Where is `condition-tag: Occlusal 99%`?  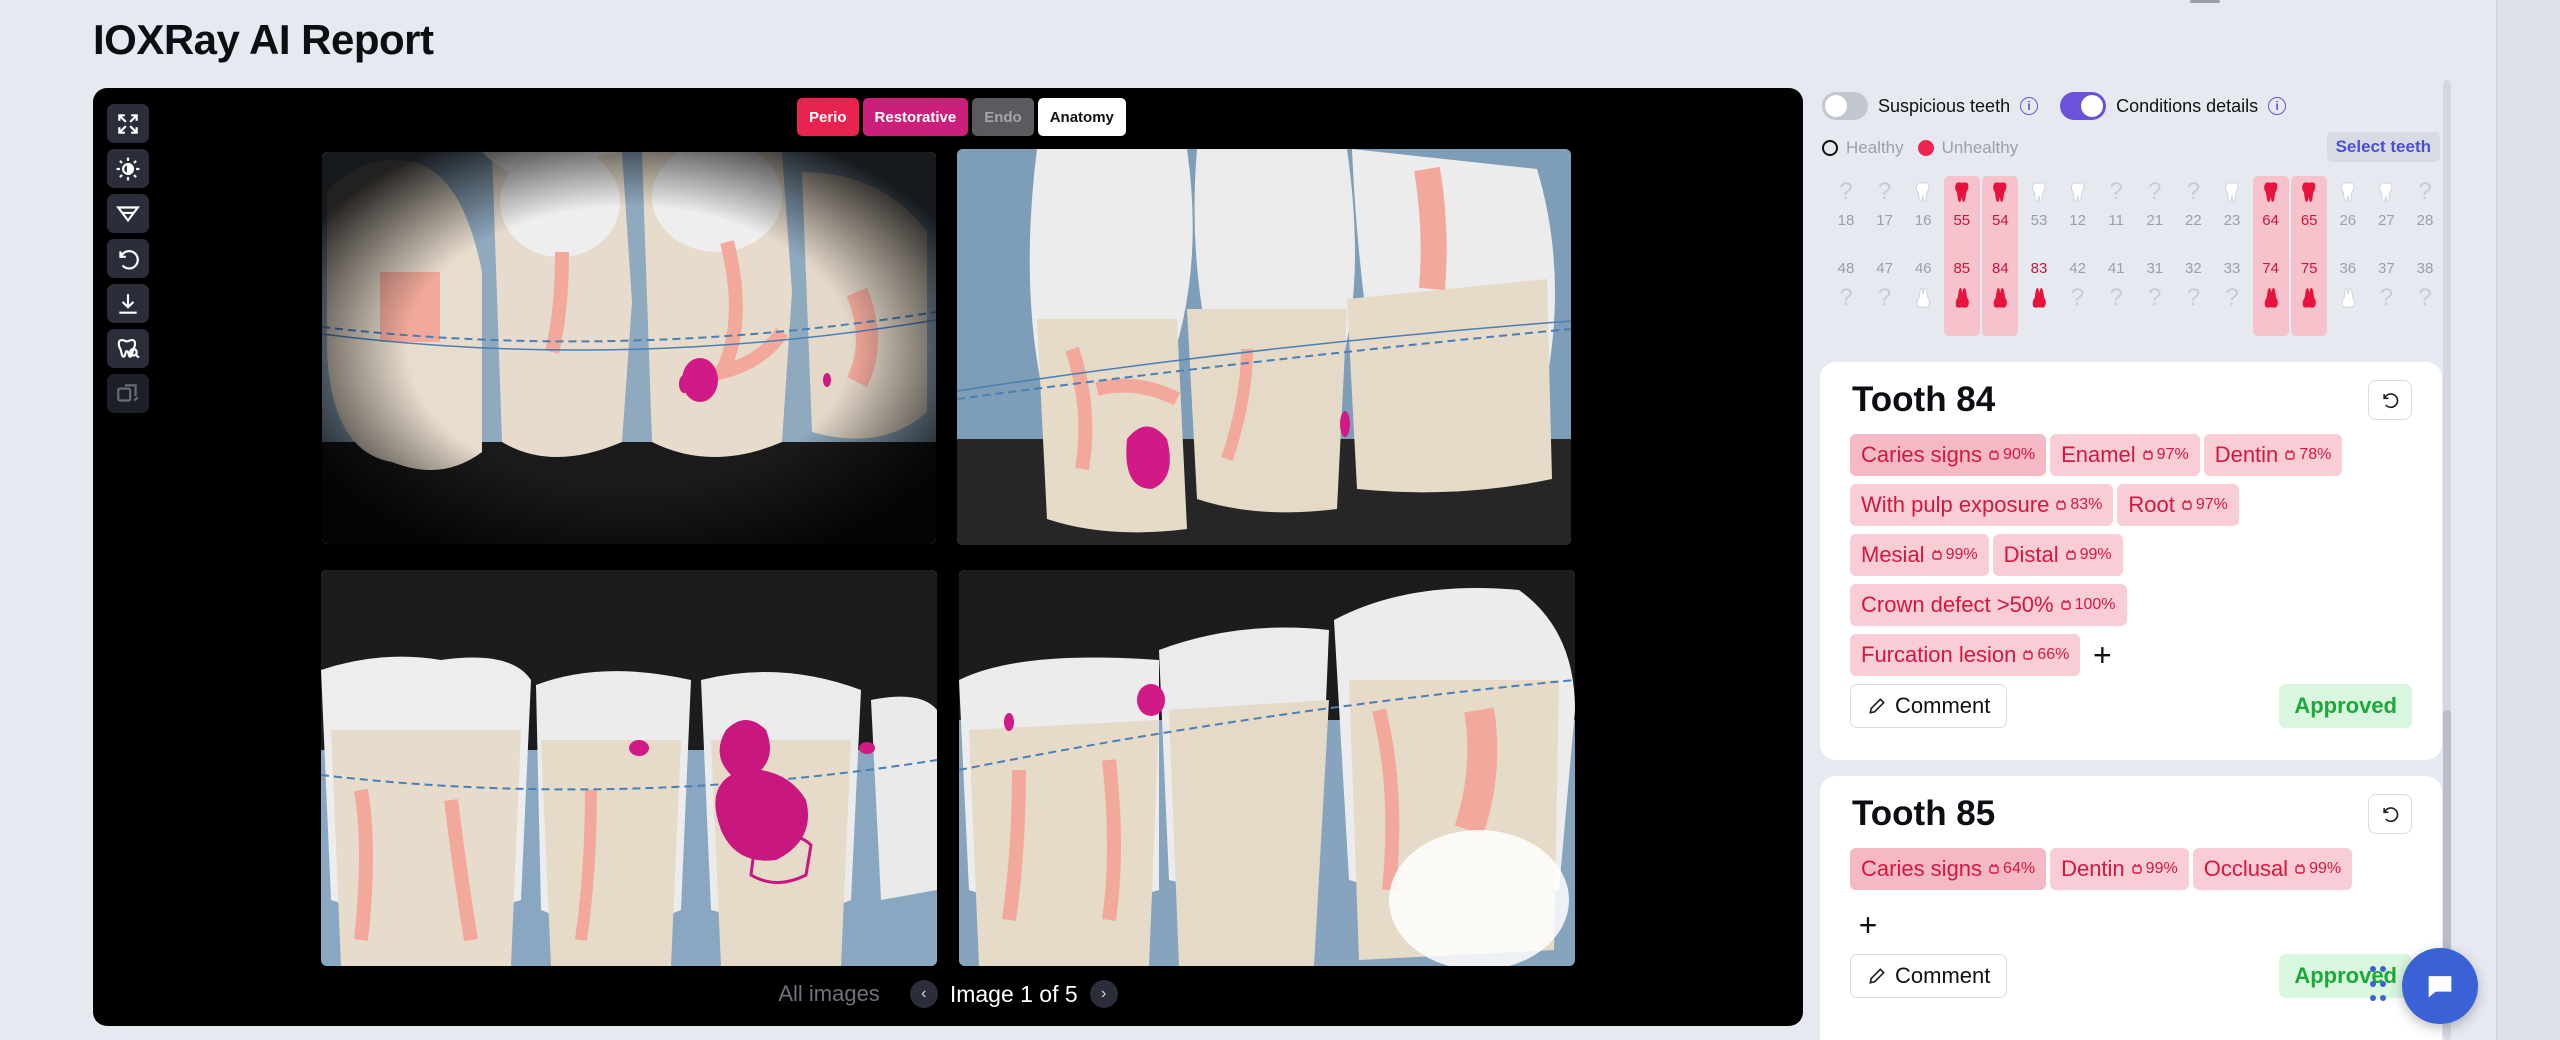 condition-tag: Occlusal 99% is located at coordinates (2272, 869).